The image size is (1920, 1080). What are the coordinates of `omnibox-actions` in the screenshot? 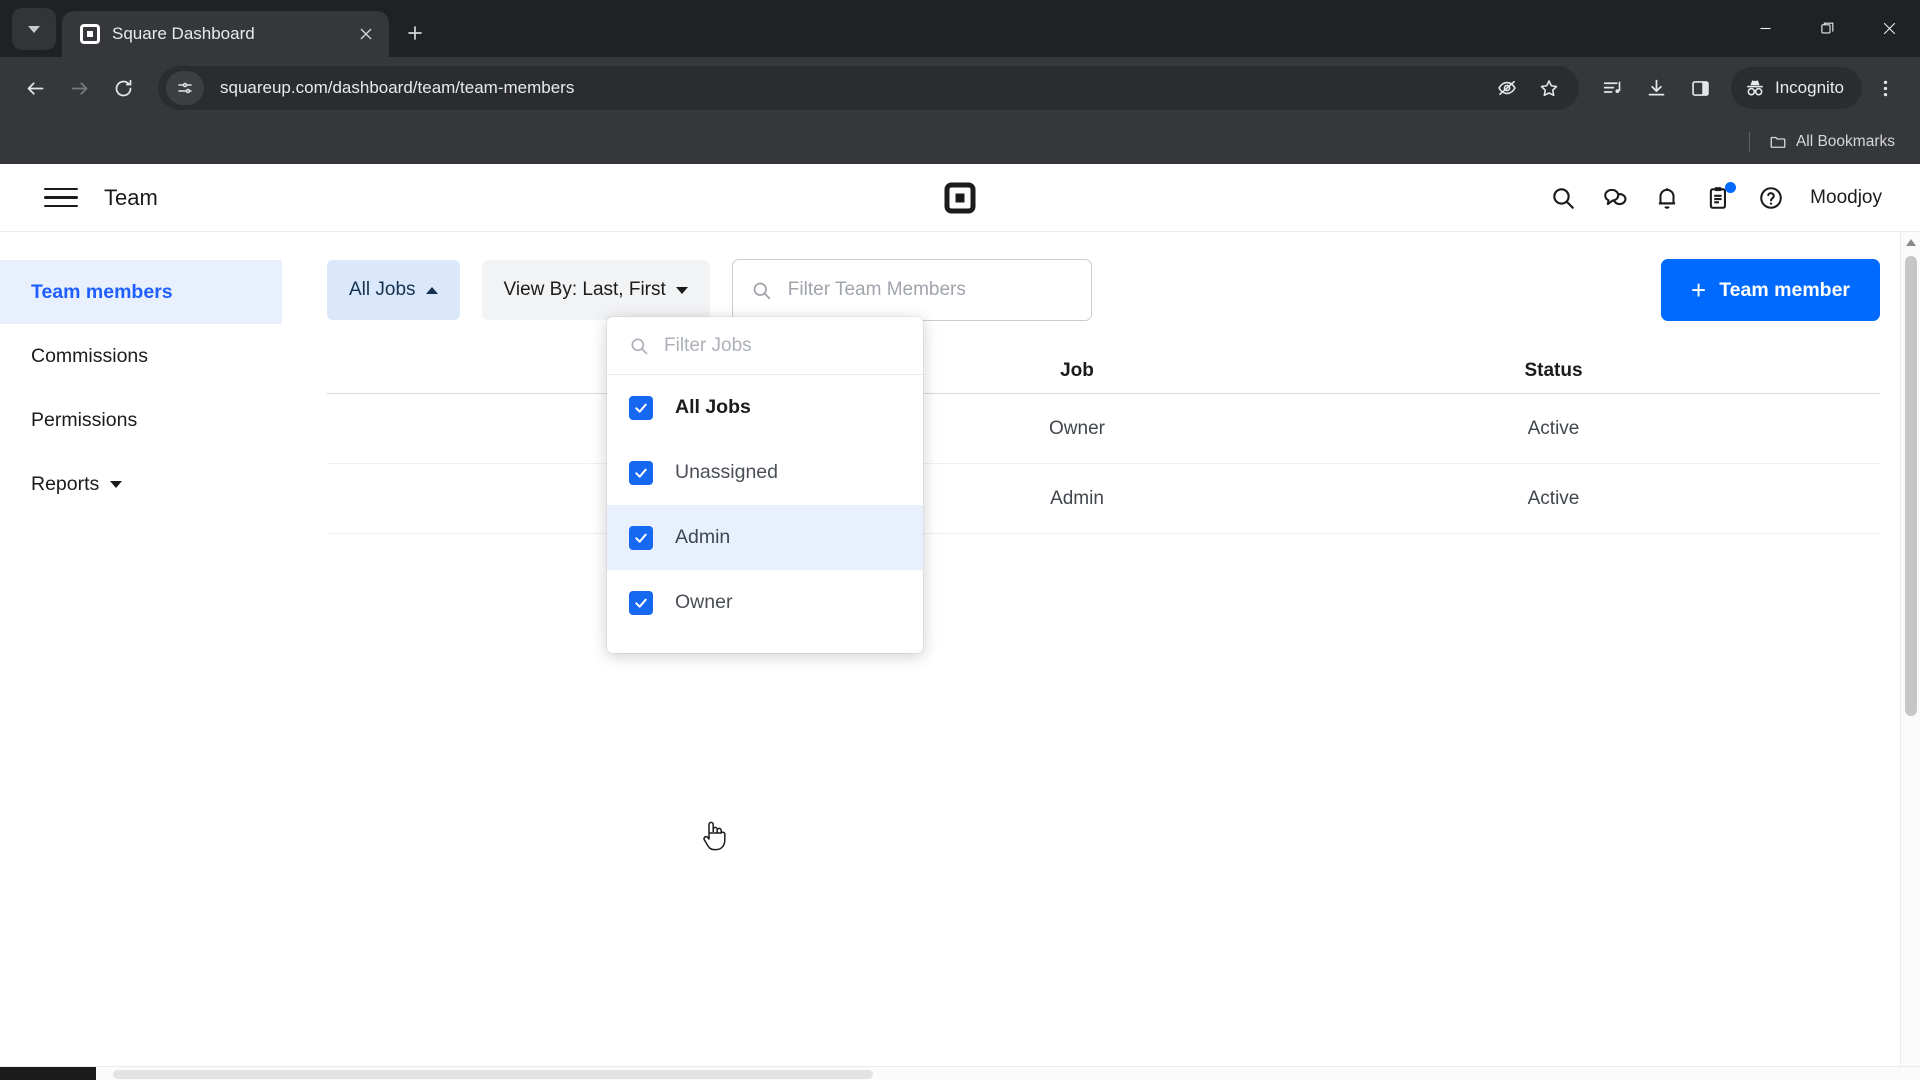 It's located at (1530, 88).